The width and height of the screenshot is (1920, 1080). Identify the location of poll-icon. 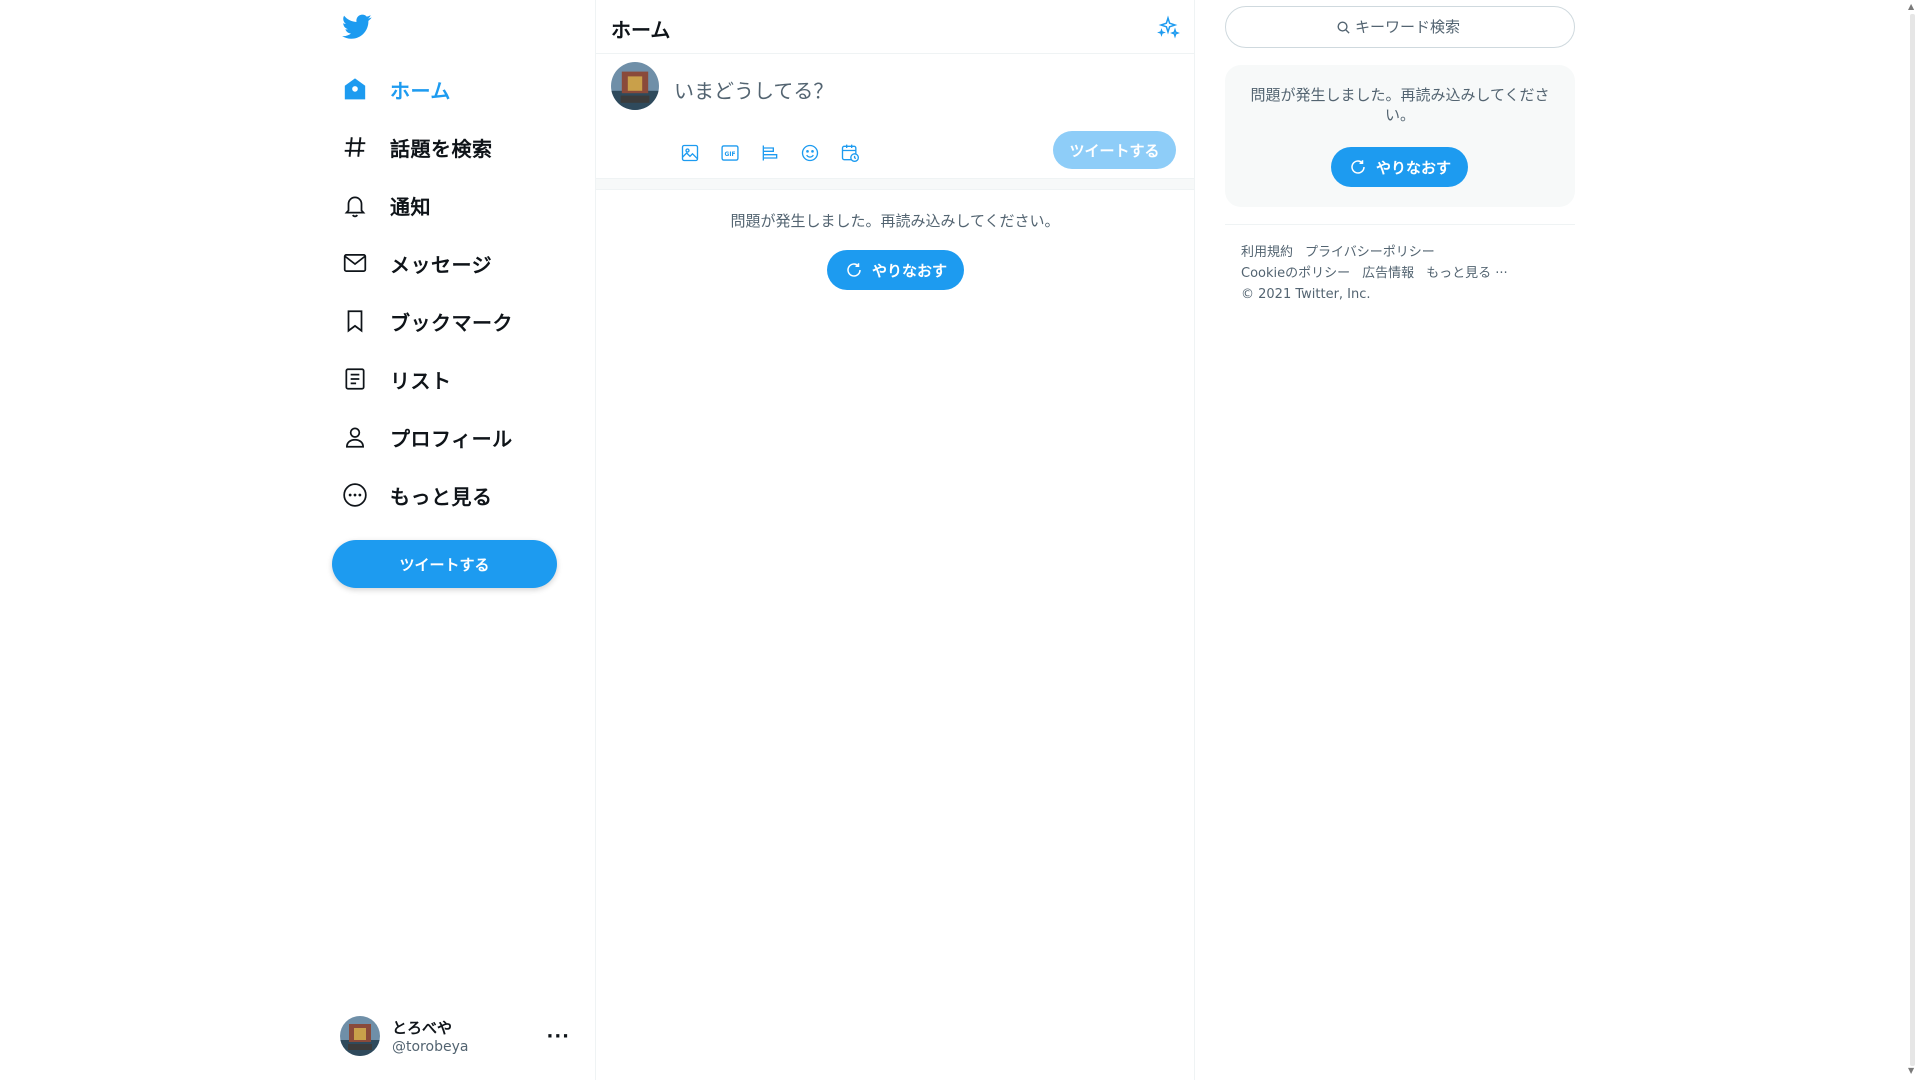
(770, 153).